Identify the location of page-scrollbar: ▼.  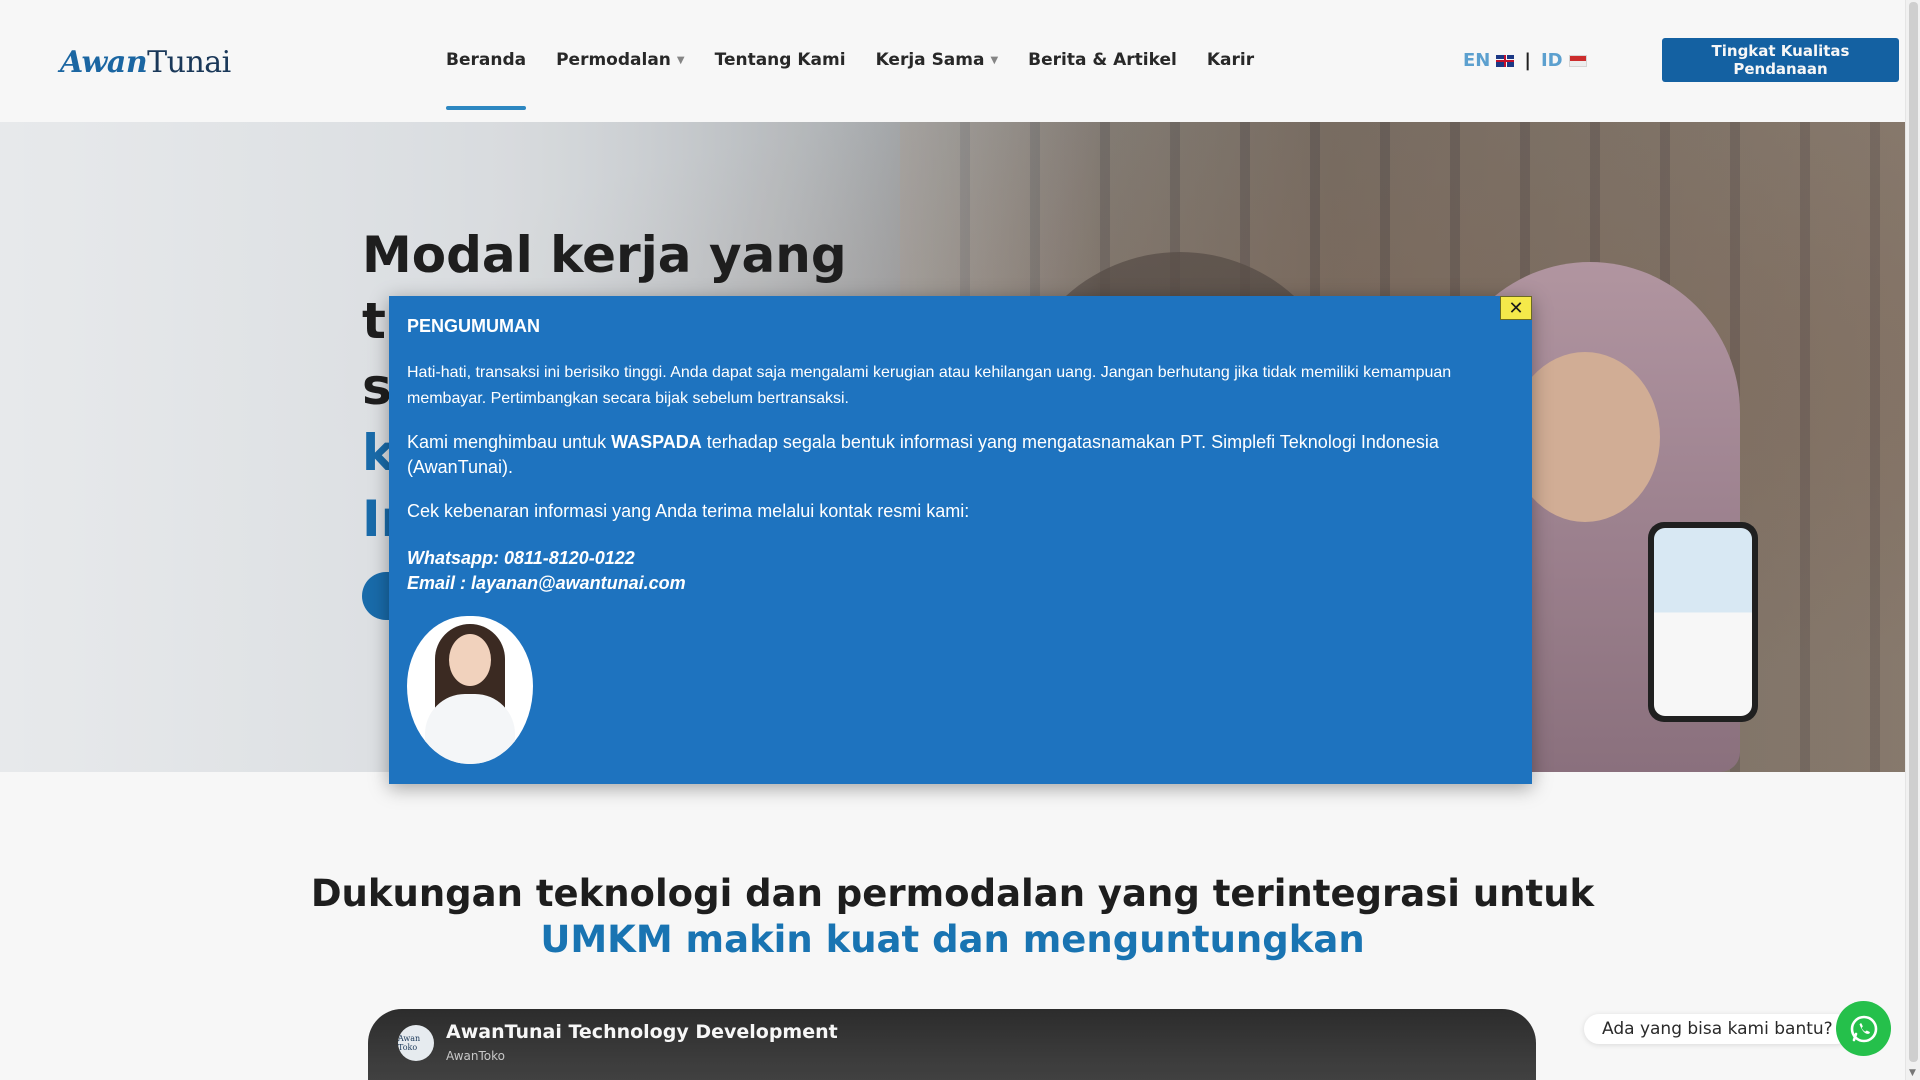
(1912, 540).